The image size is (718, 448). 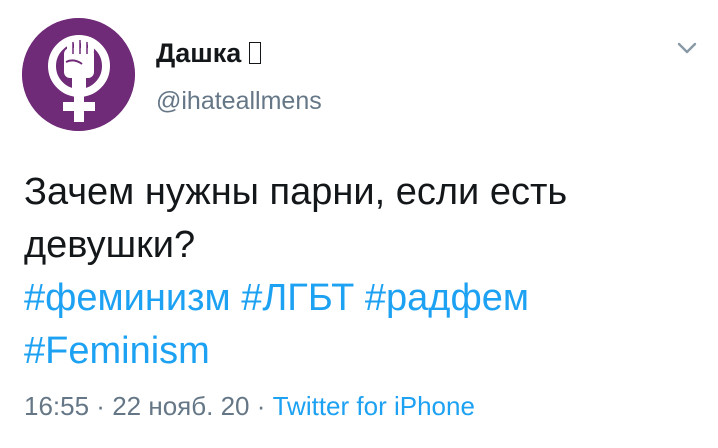 I want to click on emoji-placeholder-icon, so click(x=255, y=53).